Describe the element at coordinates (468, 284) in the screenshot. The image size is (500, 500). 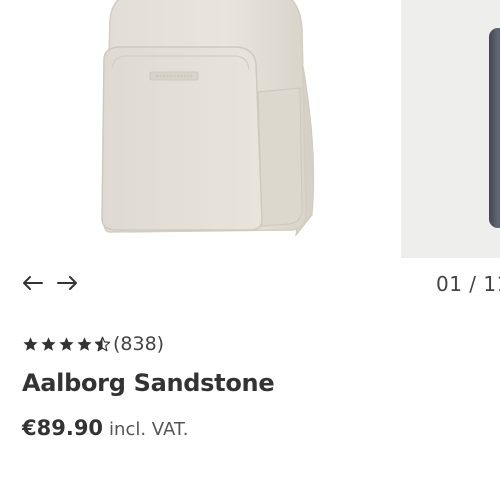
I see `image-counter: 01 / 11` at that location.